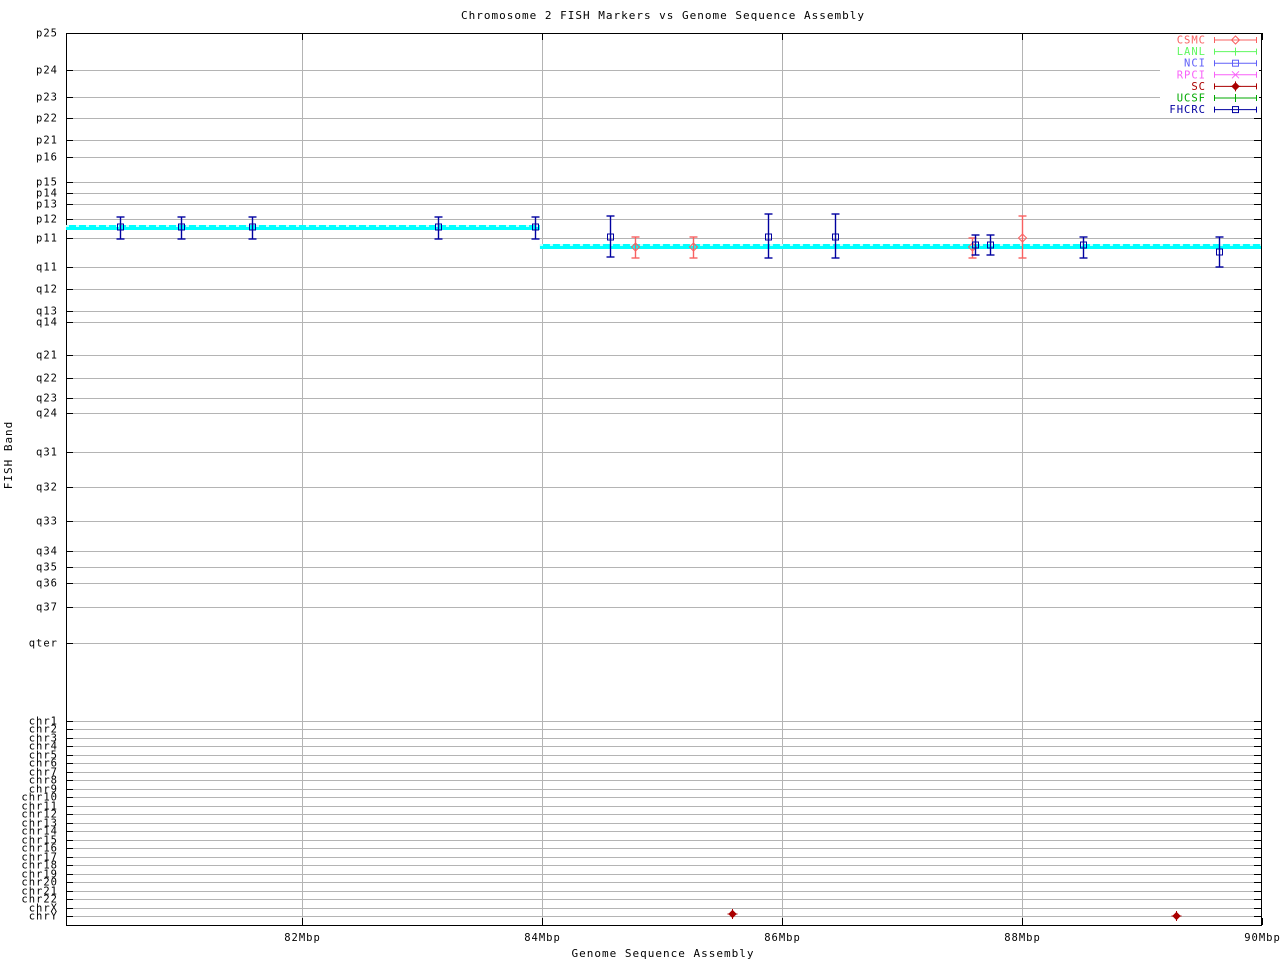 The height and width of the screenshot is (960, 1280). Describe the element at coordinates (1195, 64) in the screenshot. I see `legend-label: NCI` at that location.